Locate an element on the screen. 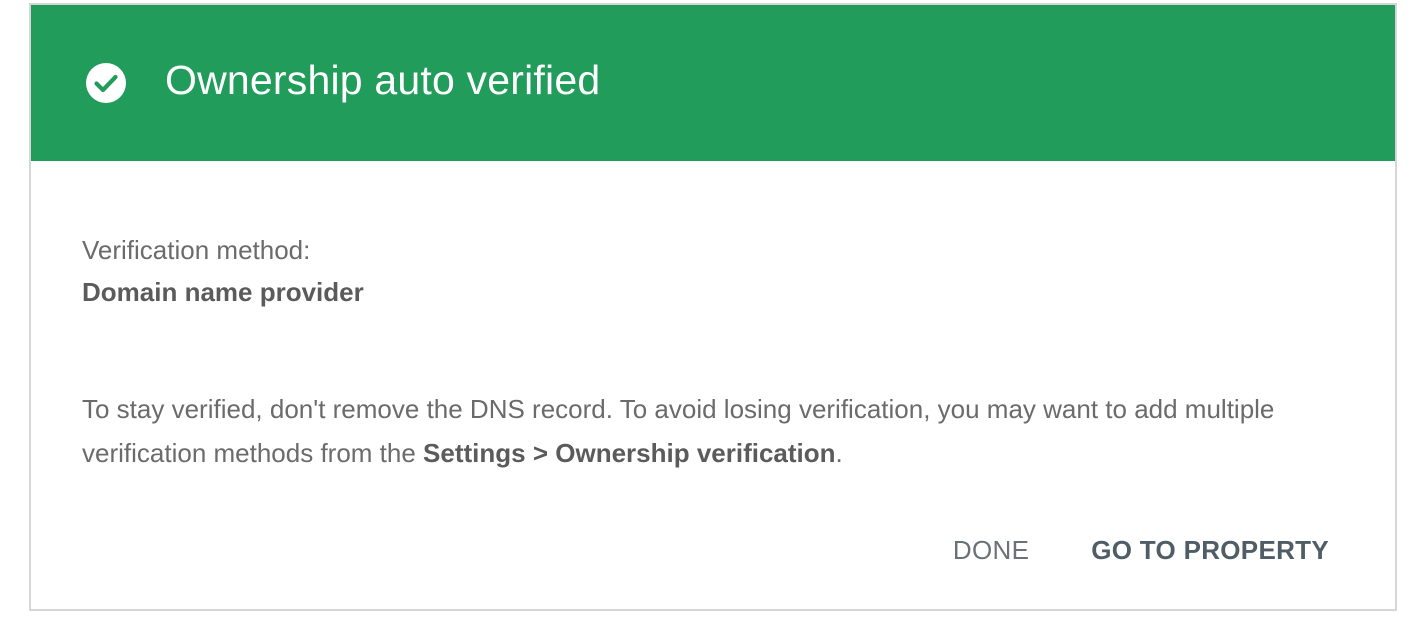 This screenshot has width=1413, height=643. dialog-actions: DONE GO TO PROPERTY is located at coordinates (1141, 550).